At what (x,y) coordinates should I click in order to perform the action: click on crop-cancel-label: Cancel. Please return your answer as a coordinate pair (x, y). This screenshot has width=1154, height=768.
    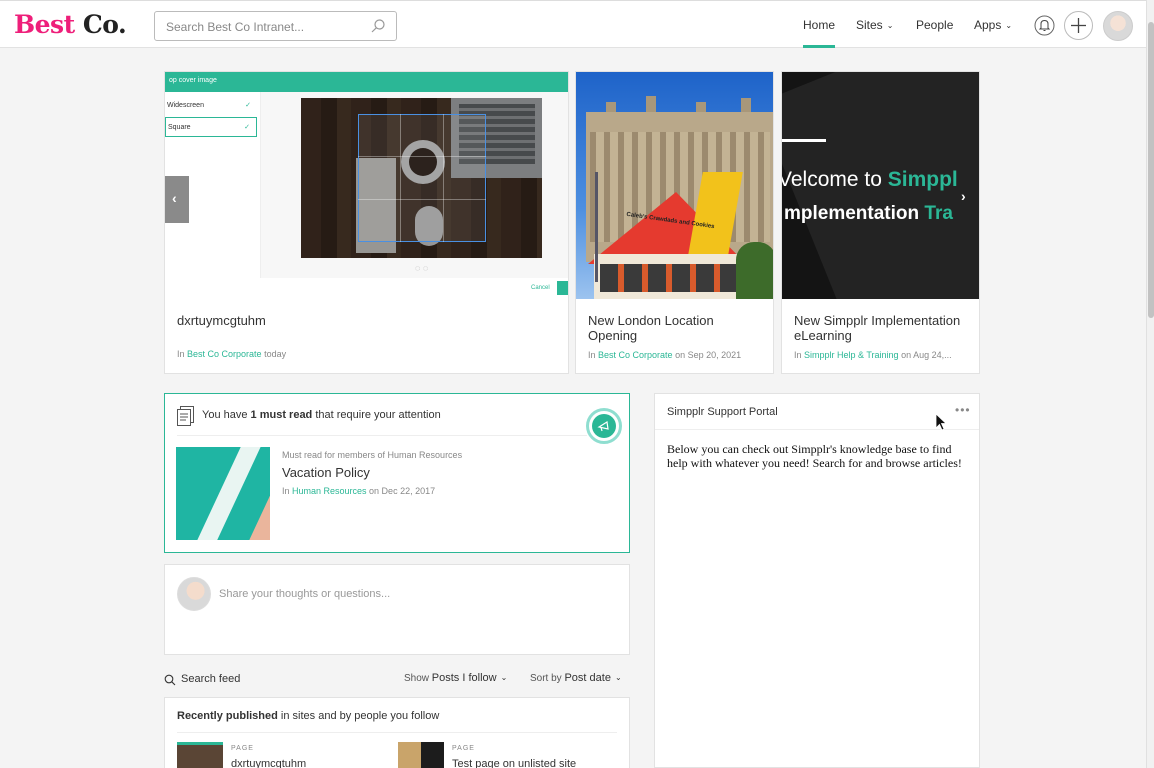
    Looking at the image, I should click on (540, 288).